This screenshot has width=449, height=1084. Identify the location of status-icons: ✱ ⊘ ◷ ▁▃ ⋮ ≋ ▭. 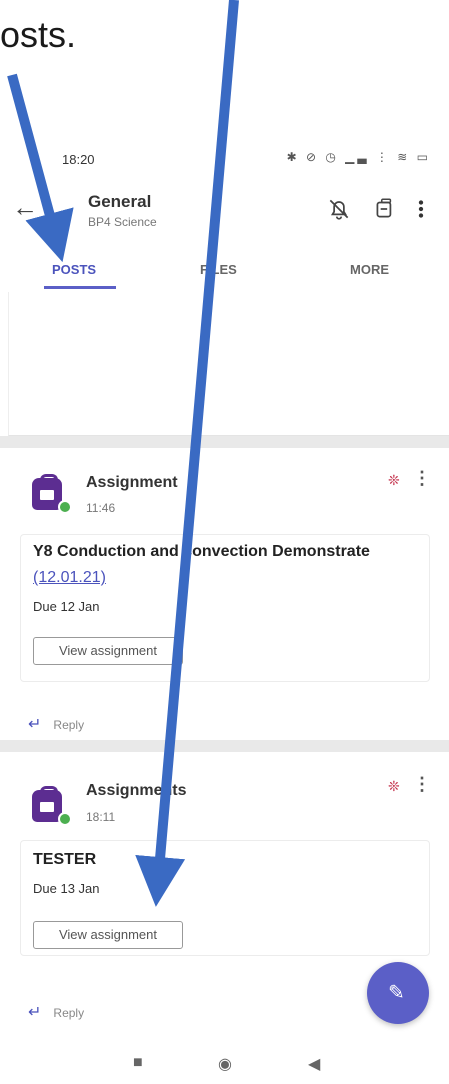
(358, 157).